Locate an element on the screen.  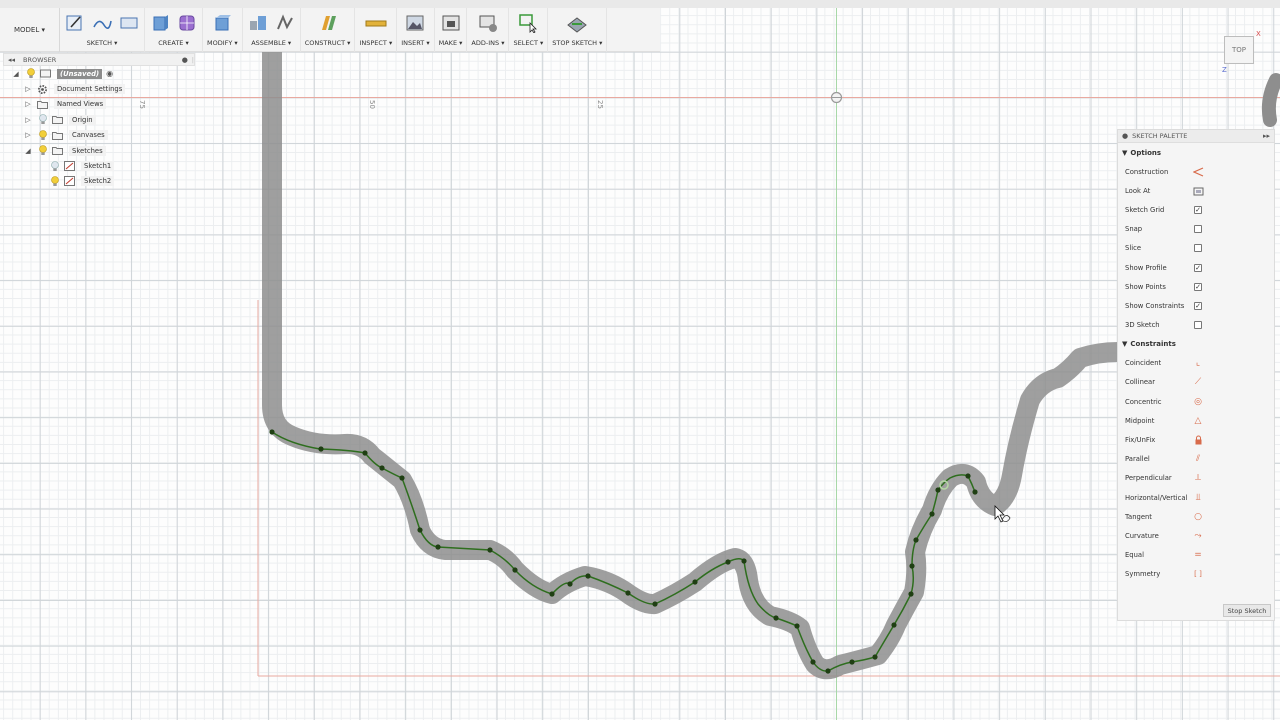
constraint-concentric: Concentric ◎ is located at coordinates (1196, 401).